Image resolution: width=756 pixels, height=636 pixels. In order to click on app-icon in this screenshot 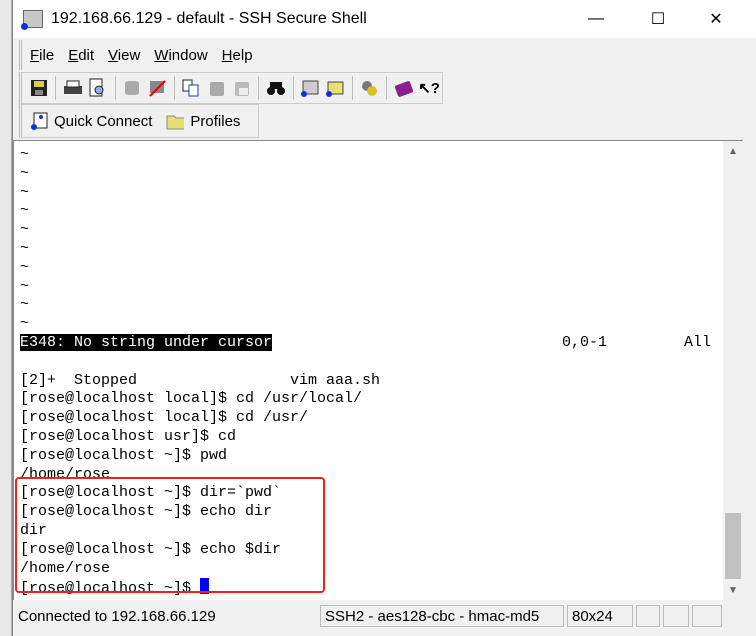, I will do `click(32, 20)`.